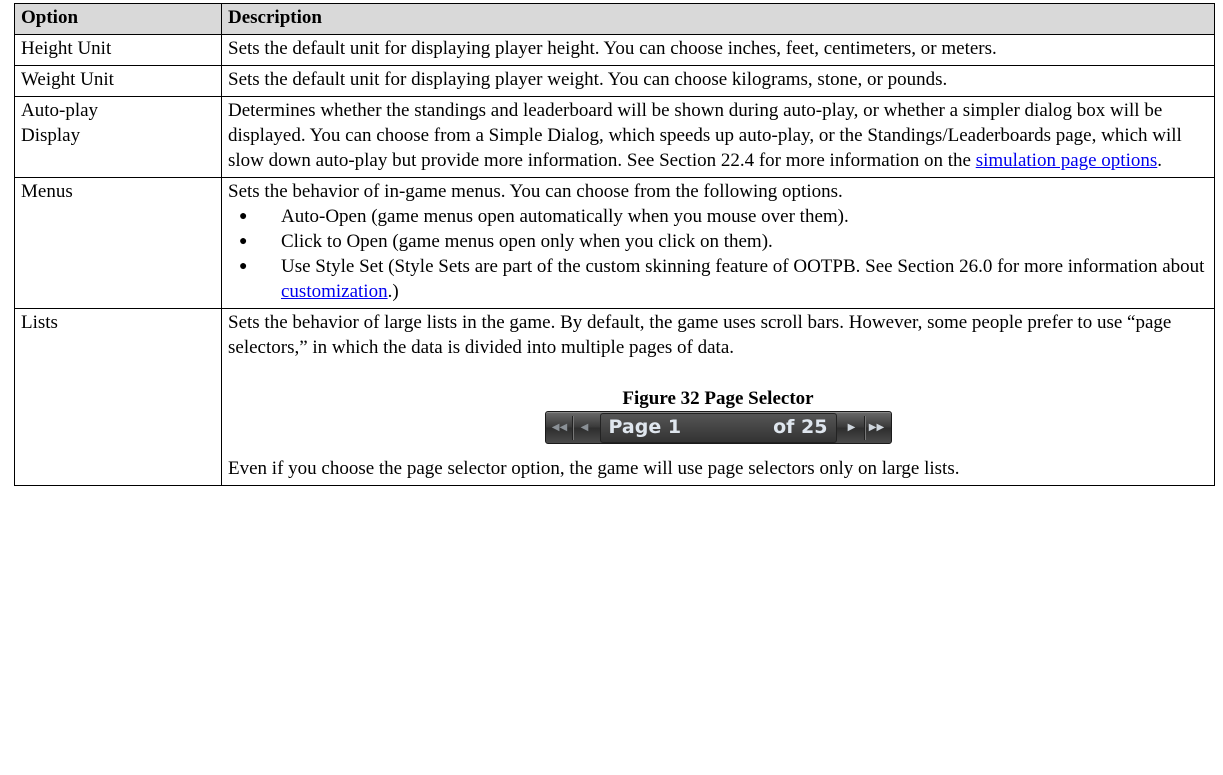 The height and width of the screenshot is (775, 1223). I want to click on customization-link: customization, so click(334, 291).